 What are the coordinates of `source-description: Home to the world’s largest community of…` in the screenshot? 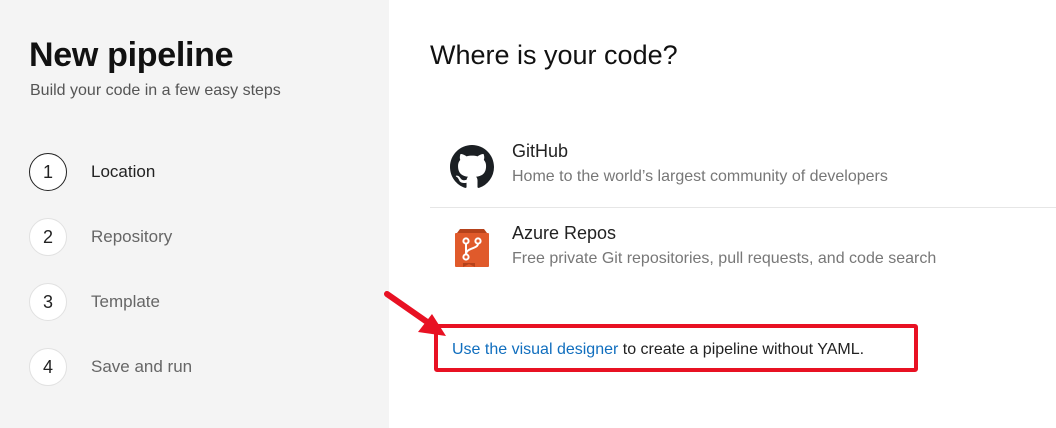 It's located at (700, 176).